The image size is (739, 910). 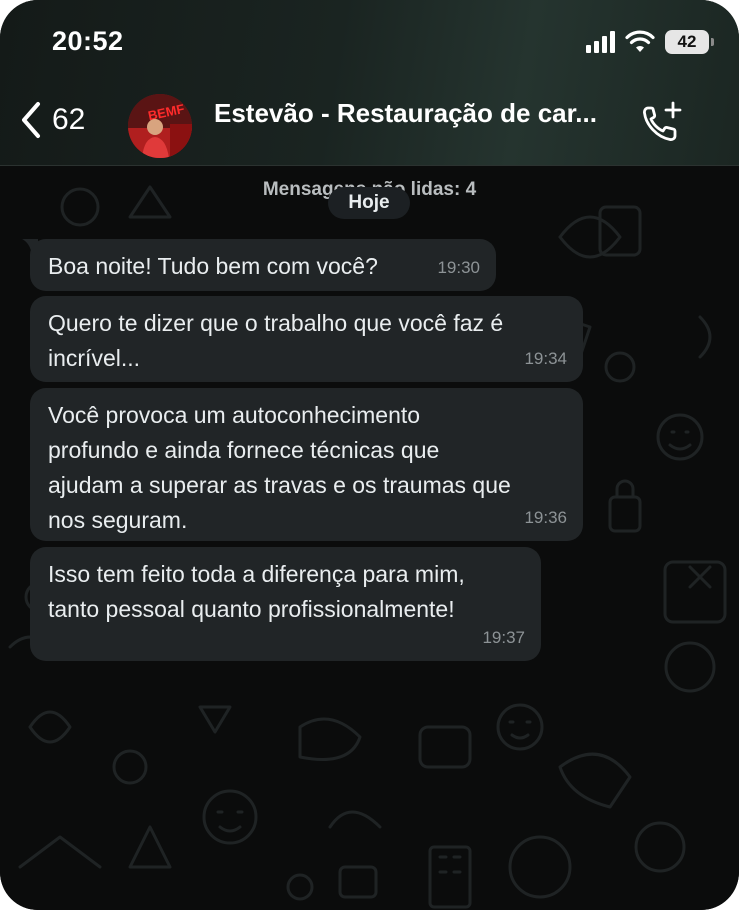 What do you see at coordinates (545, 358) in the screenshot?
I see `message-time: 19:34` at bounding box center [545, 358].